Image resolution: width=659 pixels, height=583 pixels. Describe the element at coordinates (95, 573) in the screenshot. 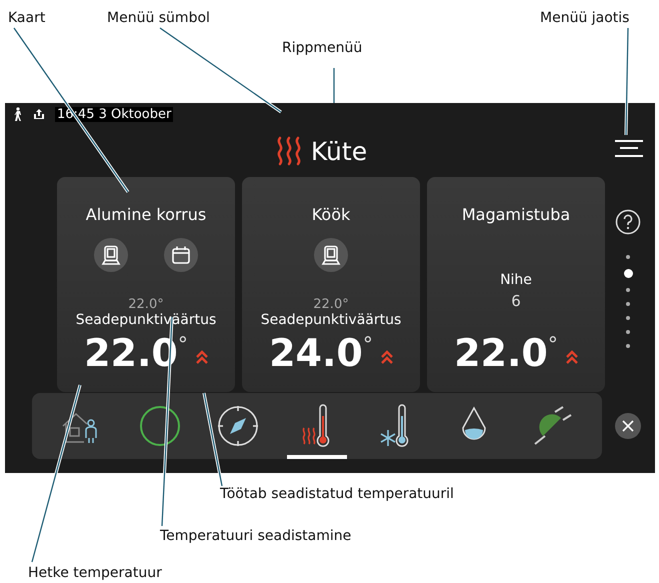

I see `callout-label: Hetke temperatuur` at that location.